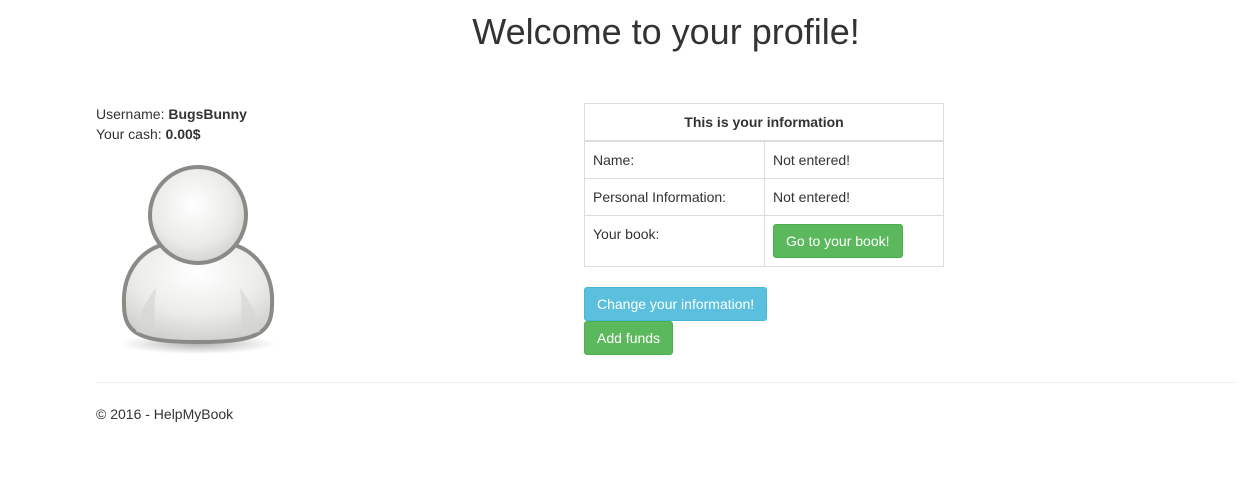  I want to click on name-value: Not entered!, so click(854, 159).